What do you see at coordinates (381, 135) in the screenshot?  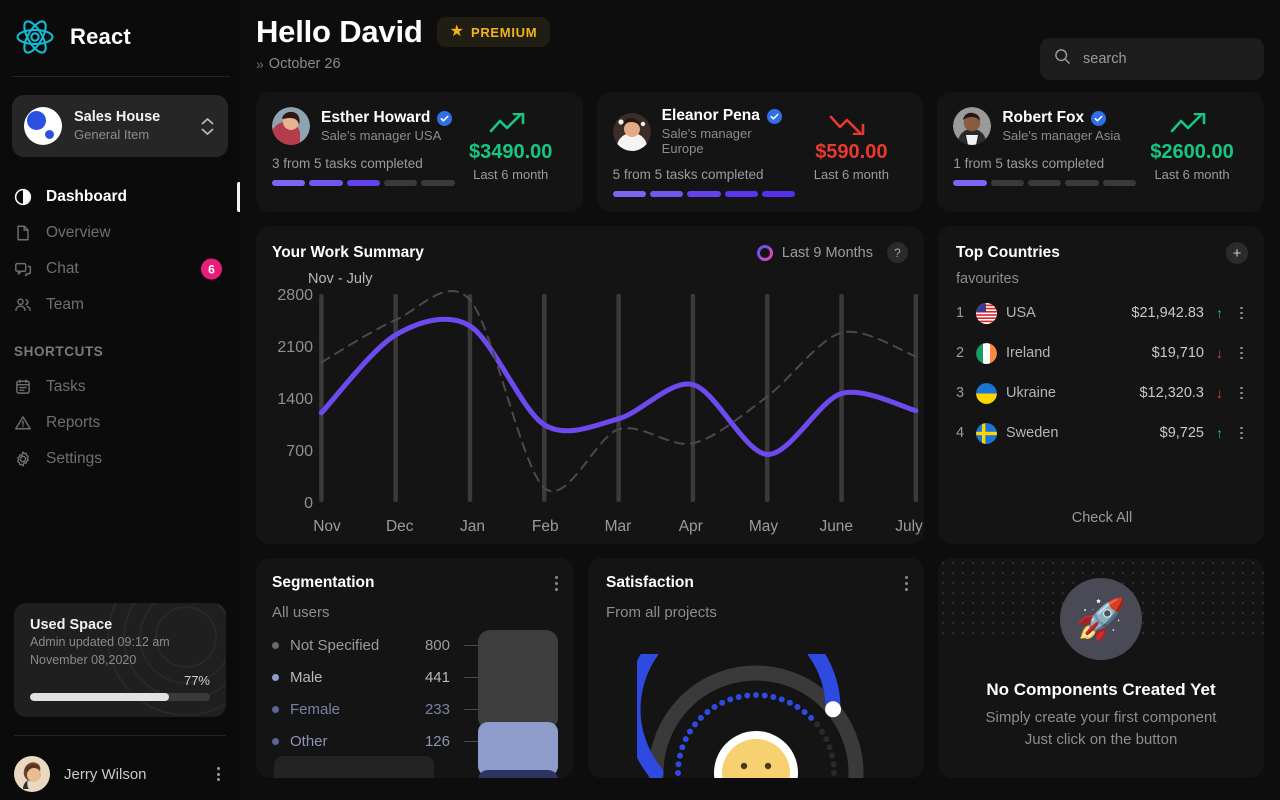 I see `stat-person-role: Sale's manager USA` at bounding box center [381, 135].